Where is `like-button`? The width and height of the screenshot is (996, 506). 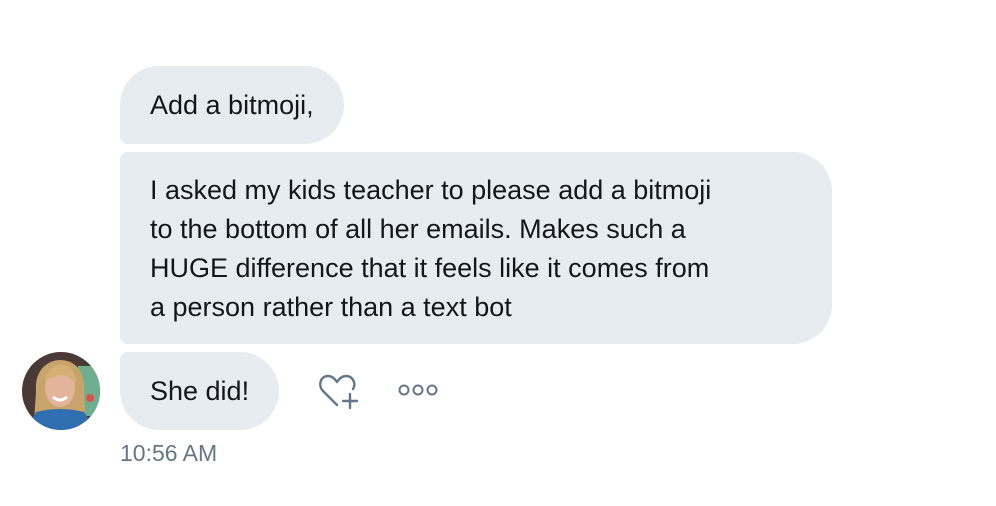 like-button is located at coordinates (341, 391).